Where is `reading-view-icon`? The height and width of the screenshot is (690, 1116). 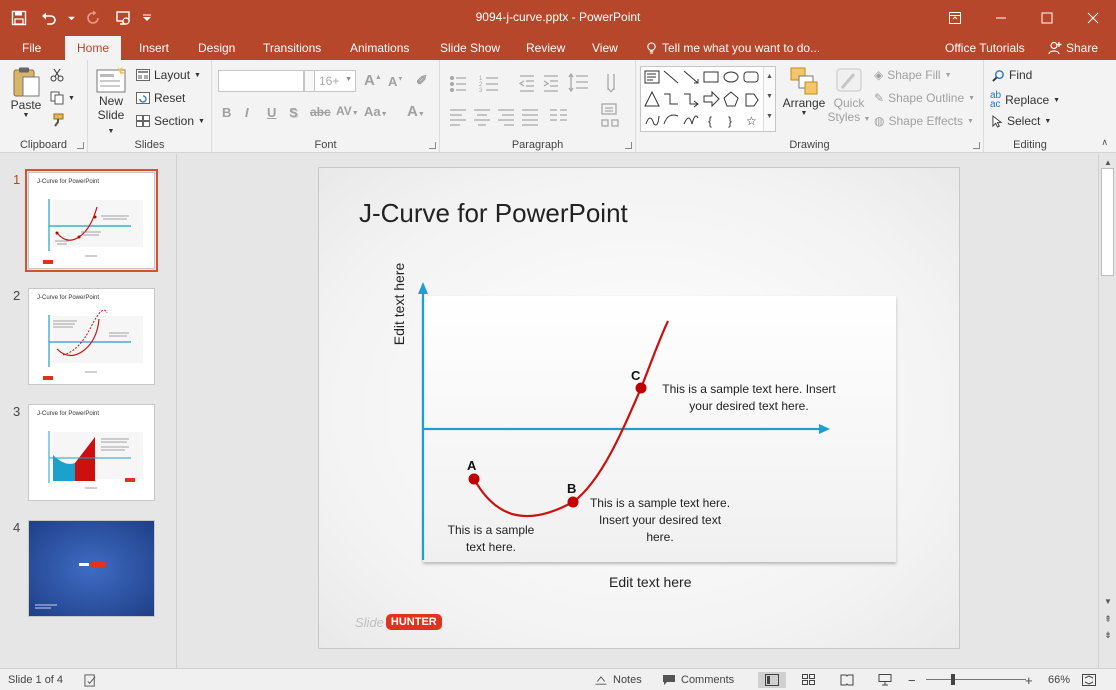
reading-view-icon is located at coordinates (847, 680).